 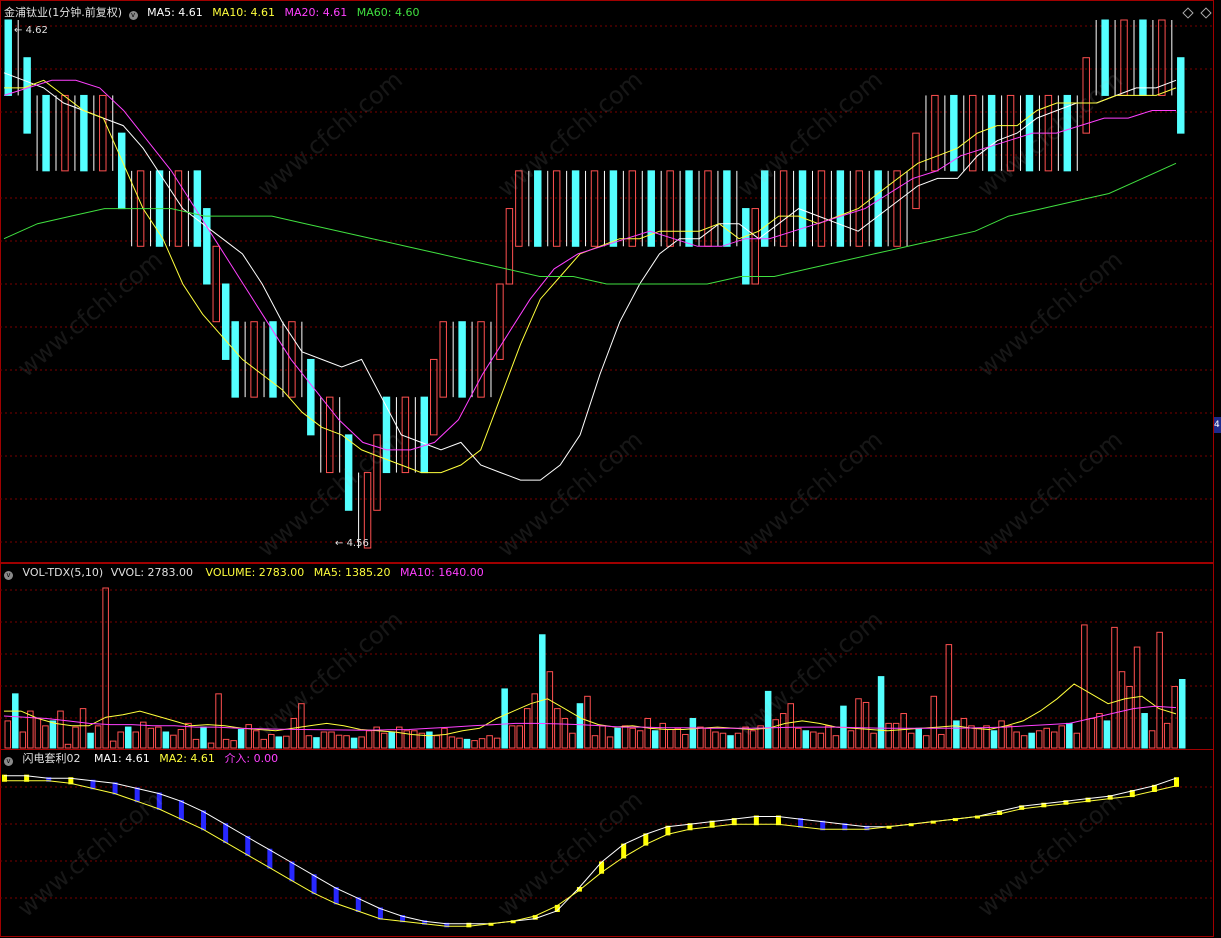 I want to click on indicator-name: 闪电套利02, so click(x=51, y=758).